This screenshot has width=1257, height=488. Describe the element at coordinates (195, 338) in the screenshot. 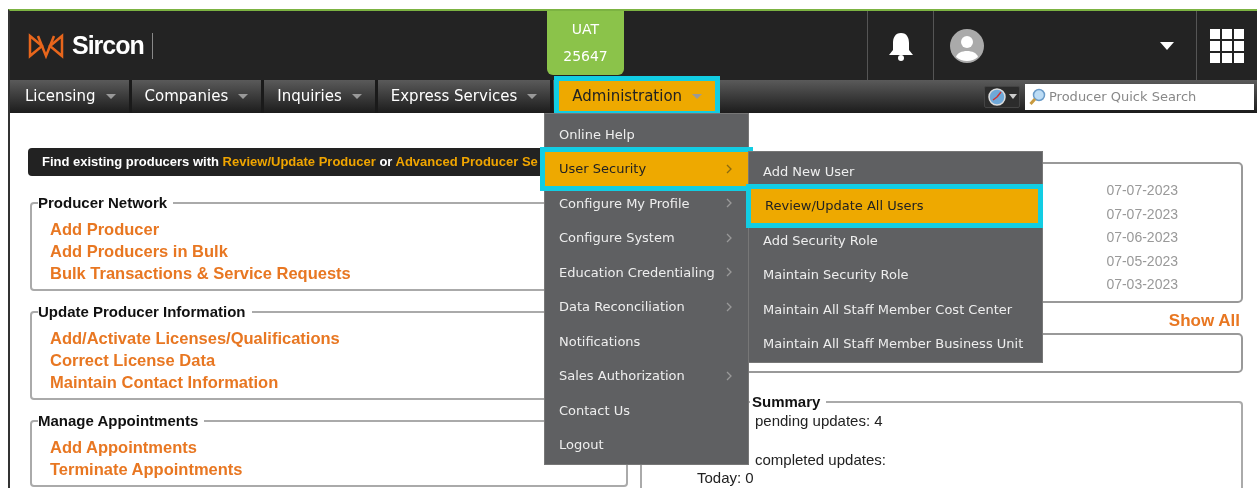

I see `action-link: Add/Activate Licenses/Qualifications` at that location.